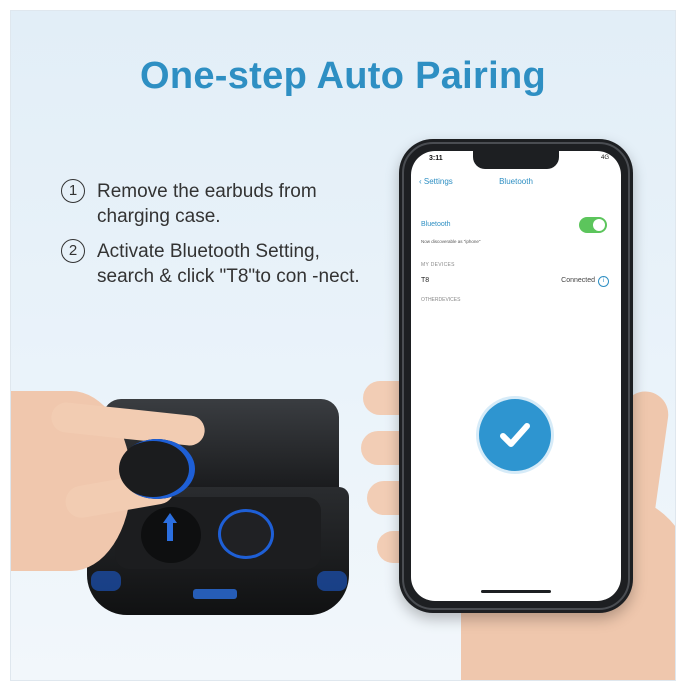 This screenshot has width=684, height=689. Describe the element at coordinates (516, 282) in the screenshot. I see `device-row-t8: T8 Connected i` at that location.